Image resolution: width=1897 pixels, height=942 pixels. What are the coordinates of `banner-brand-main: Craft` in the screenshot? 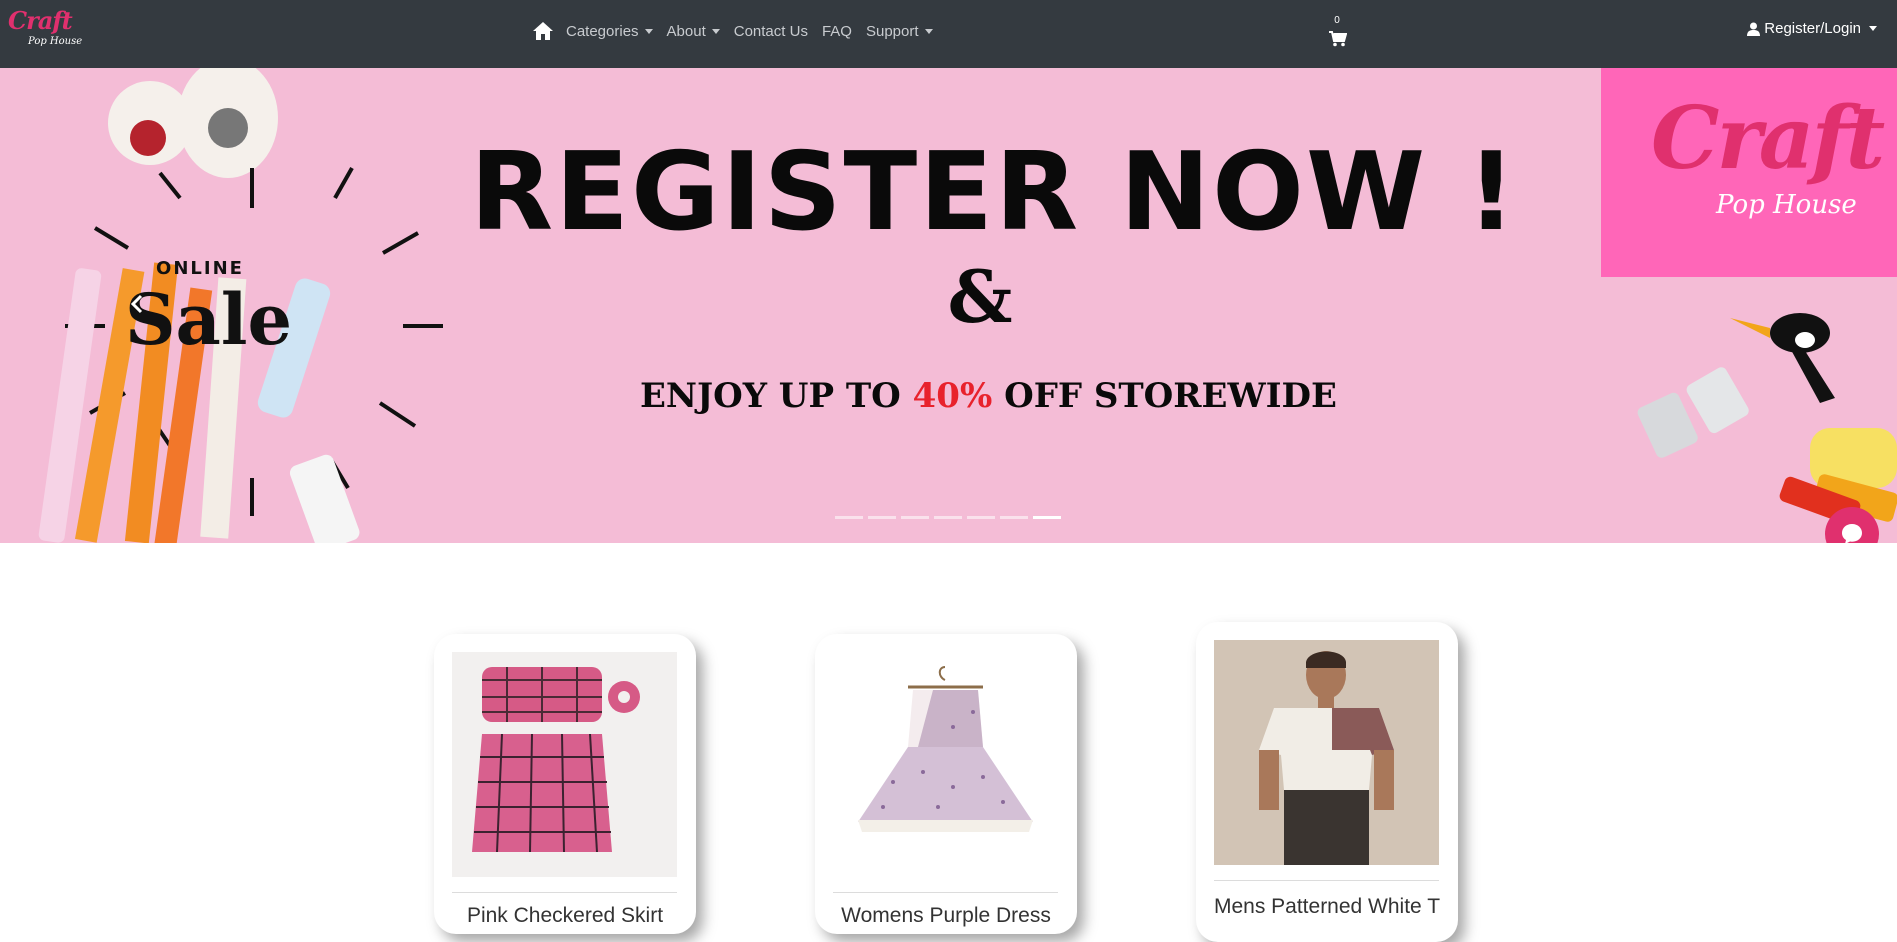 It's located at (1768, 138).